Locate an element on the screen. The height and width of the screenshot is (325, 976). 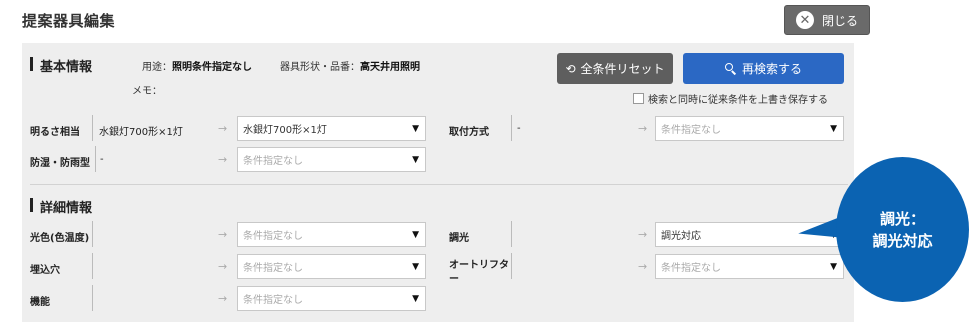
section-divider is located at coordinates (439, 184).